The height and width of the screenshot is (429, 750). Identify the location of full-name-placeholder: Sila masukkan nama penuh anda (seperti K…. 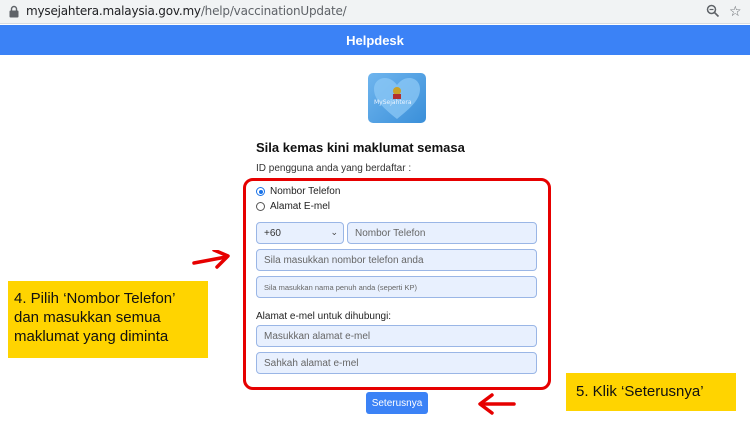
(341, 287).